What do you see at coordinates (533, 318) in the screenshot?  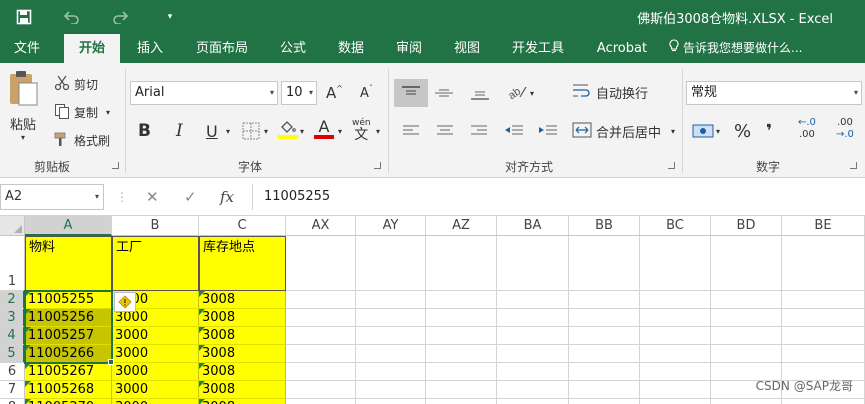 I see `cell-ba3` at bounding box center [533, 318].